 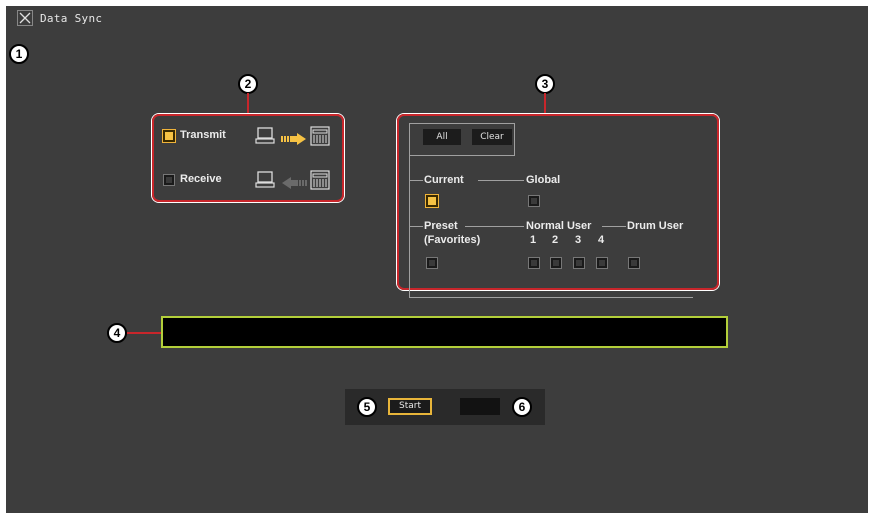 What do you see at coordinates (545, 104) in the screenshot?
I see `callout-3-leader` at bounding box center [545, 104].